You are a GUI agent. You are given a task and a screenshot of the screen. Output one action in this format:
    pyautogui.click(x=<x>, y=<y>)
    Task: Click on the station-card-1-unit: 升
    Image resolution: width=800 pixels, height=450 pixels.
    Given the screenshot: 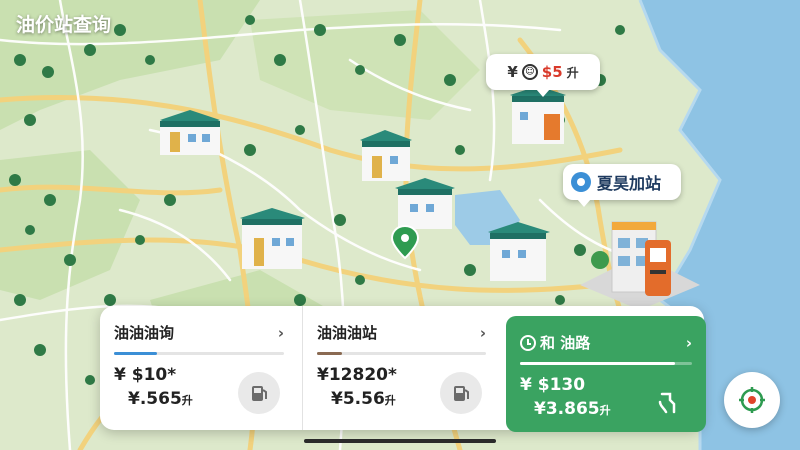 What is the action you would take?
    pyautogui.click(x=187, y=400)
    